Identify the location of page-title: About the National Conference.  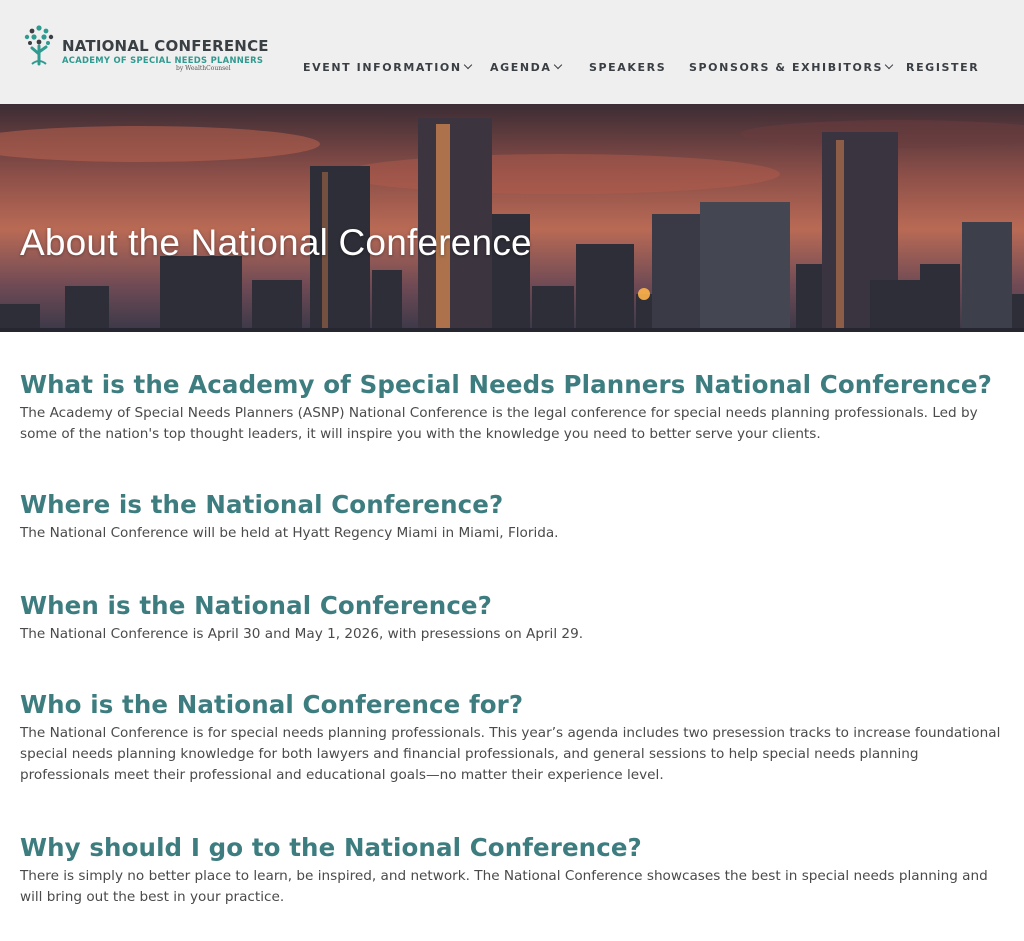
(276, 242).